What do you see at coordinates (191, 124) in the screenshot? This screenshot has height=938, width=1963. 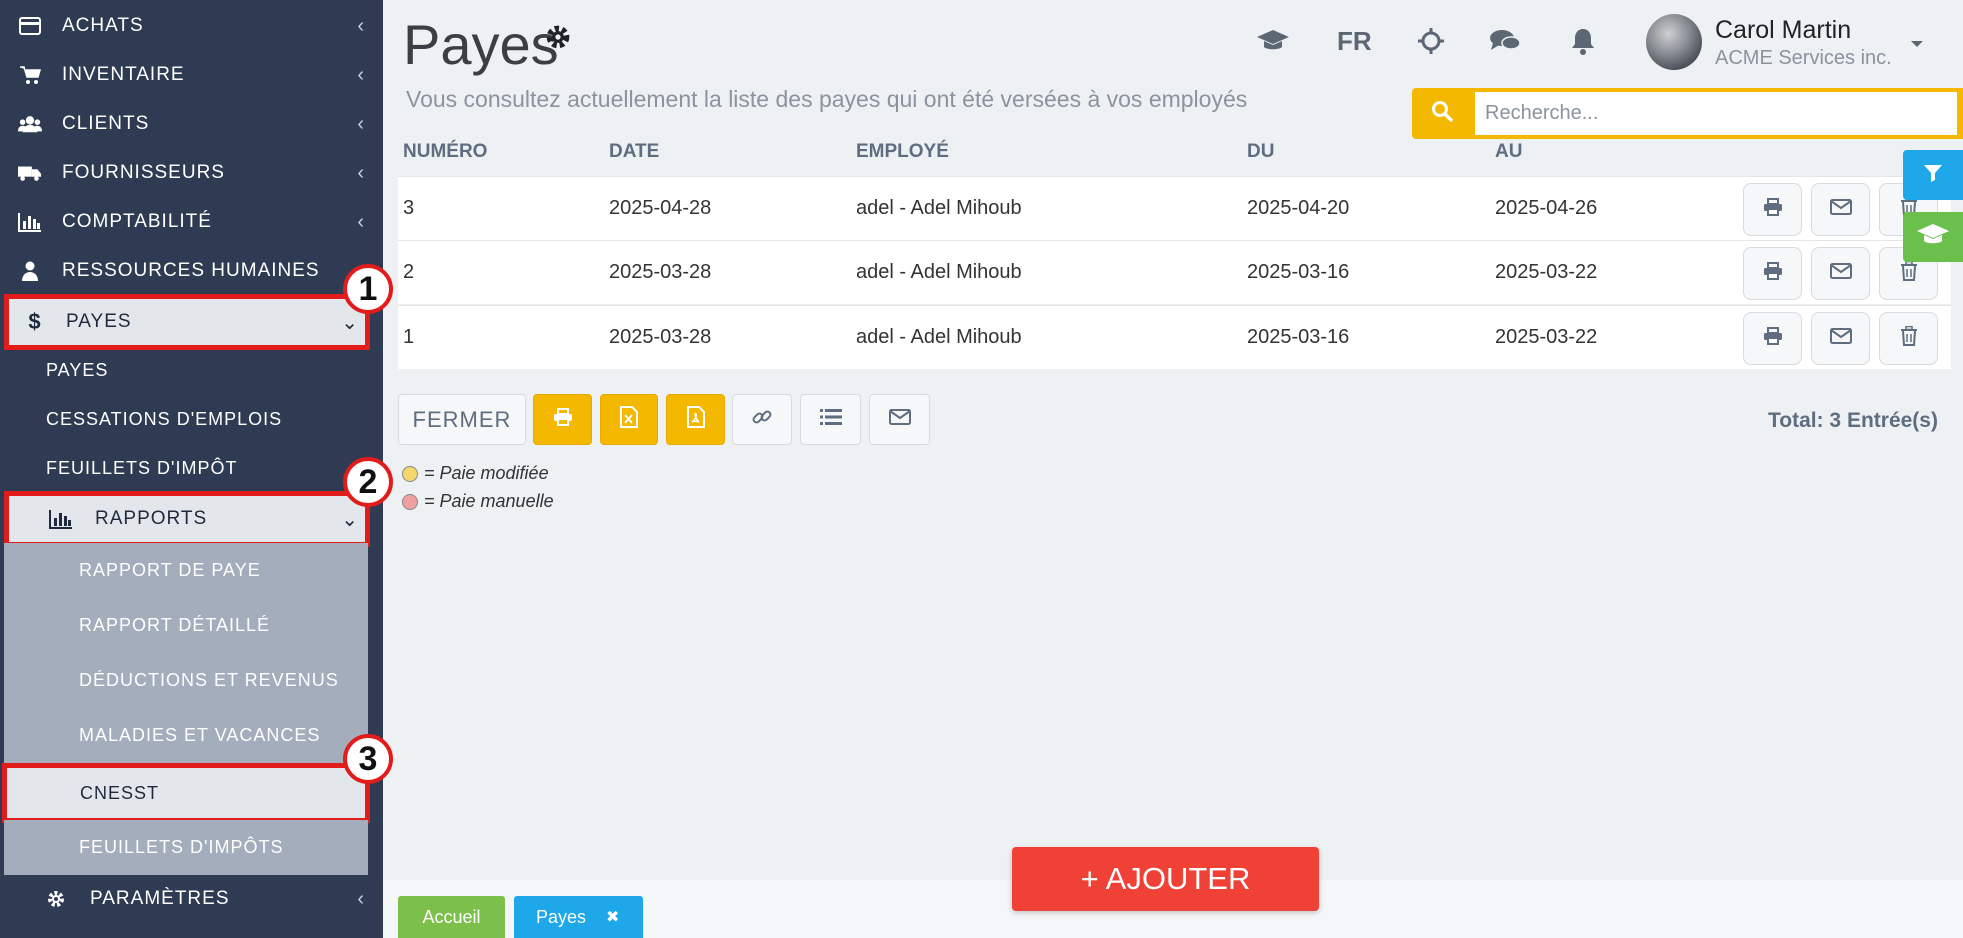 I see `sidebar-item-clients: CLIENTS ‹` at bounding box center [191, 124].